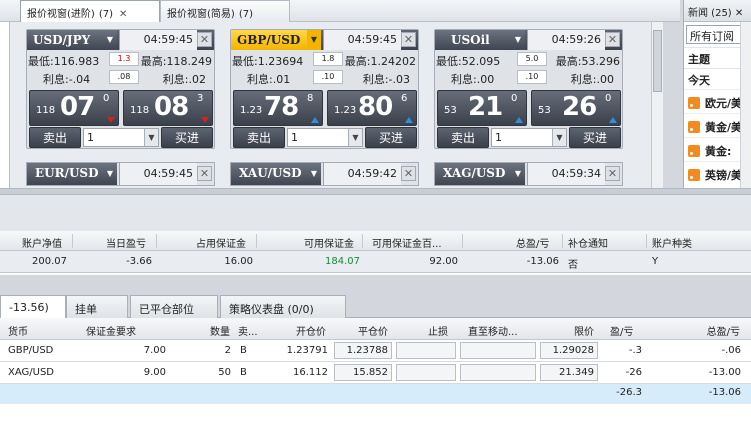  I want to click on close-price-cell: 1.23788, so click(363, 350).